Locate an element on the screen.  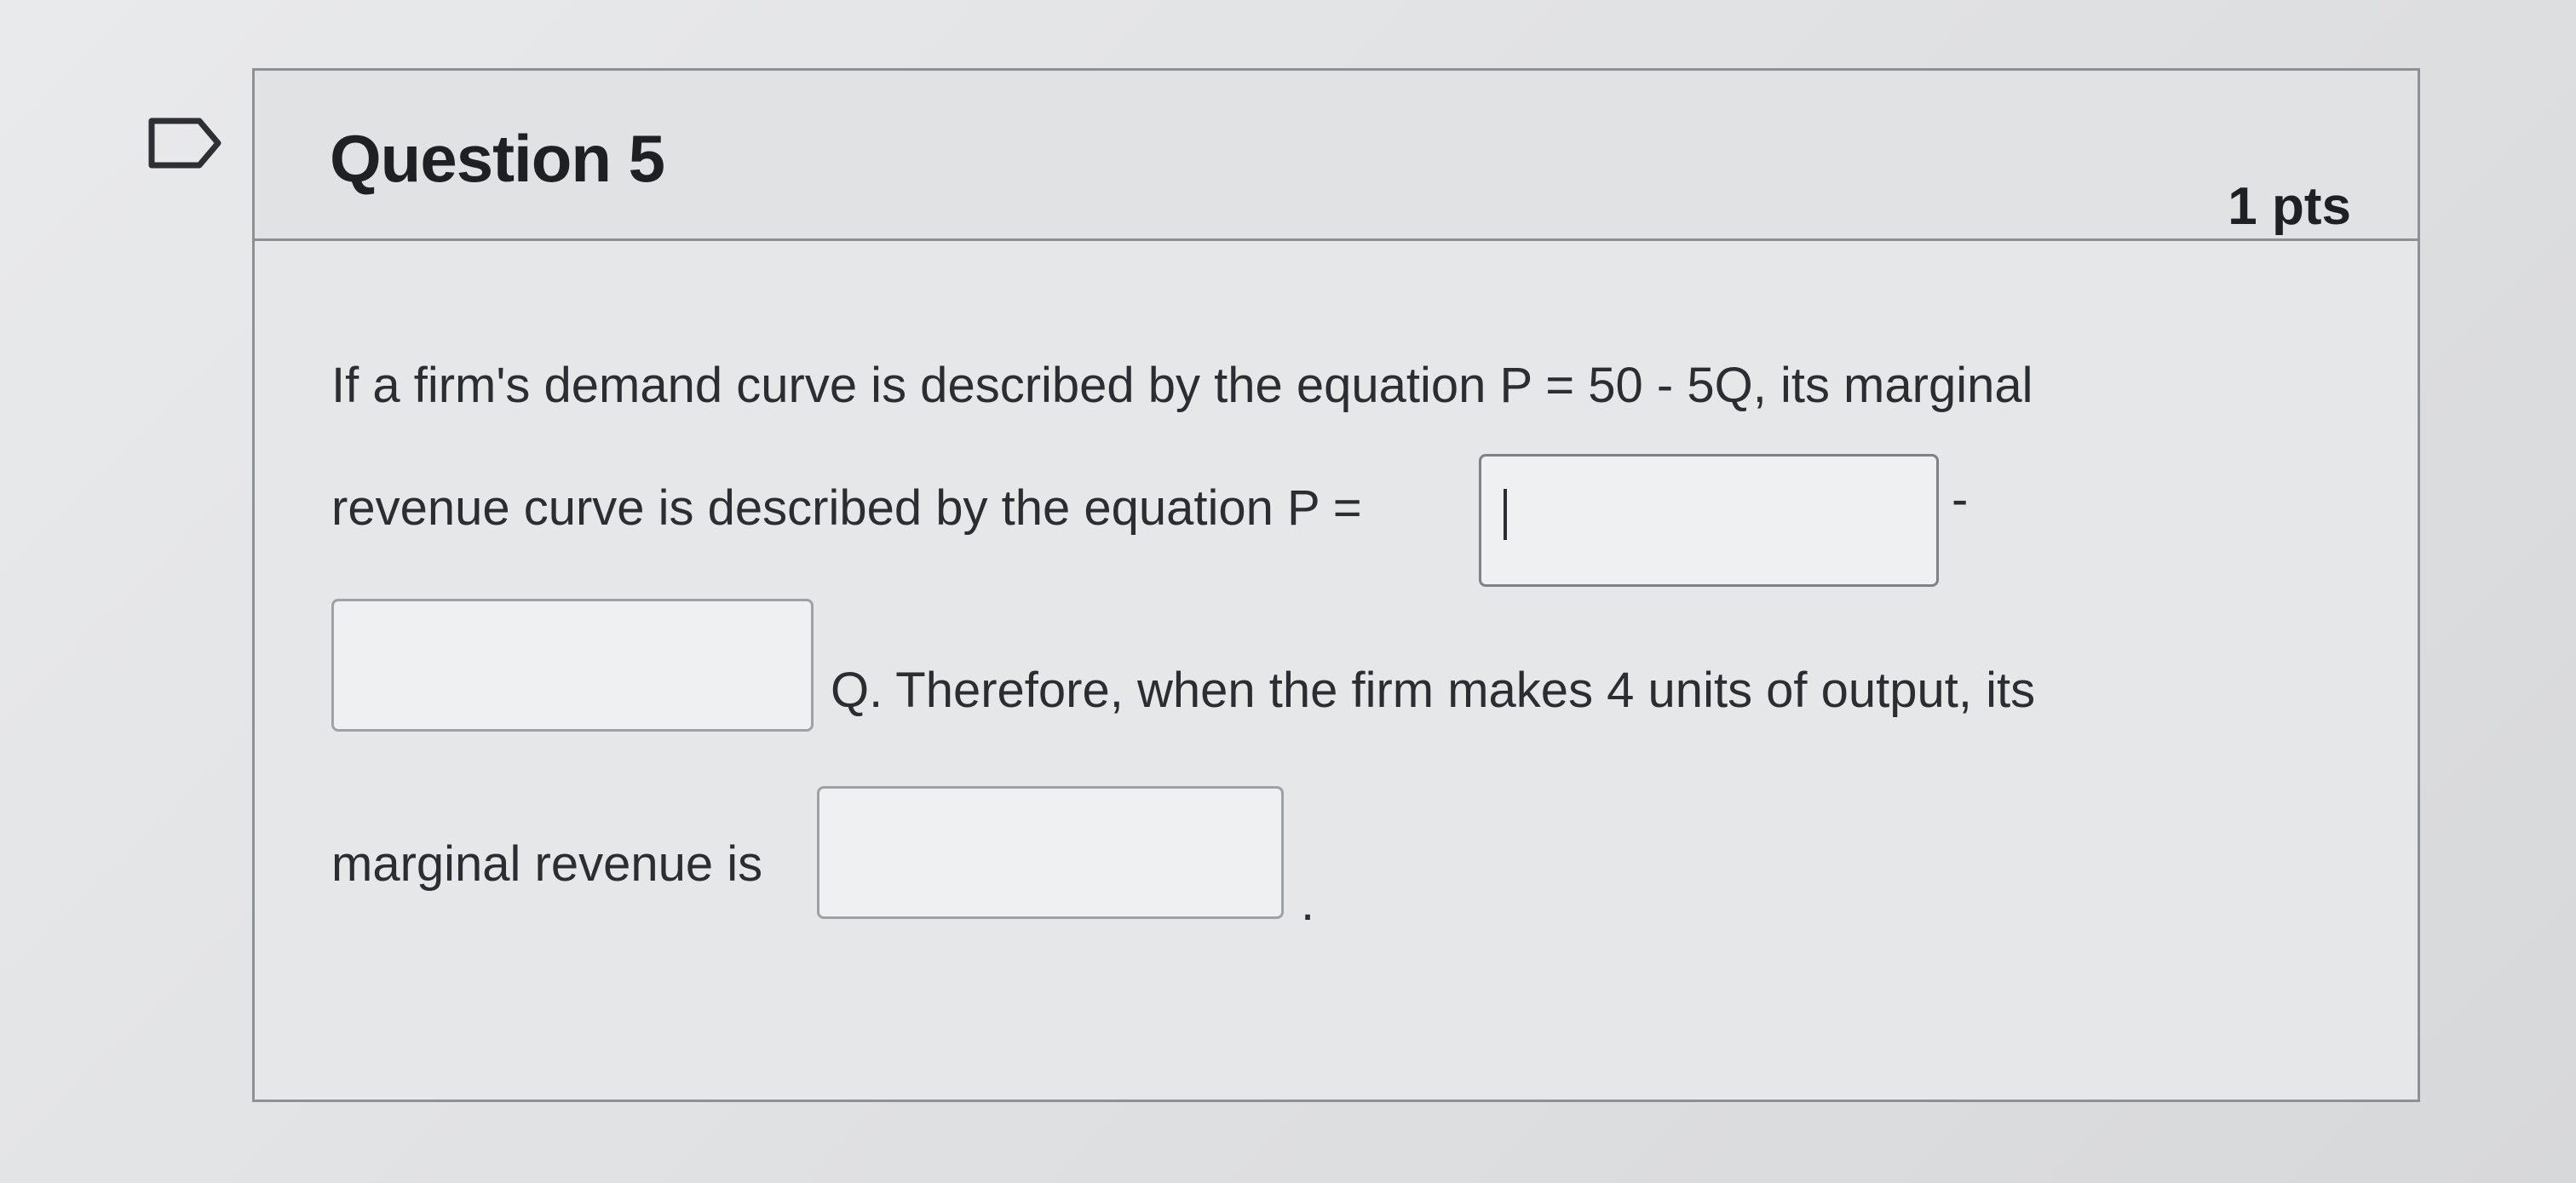
flag-icon is located at coordinates (185, 143).